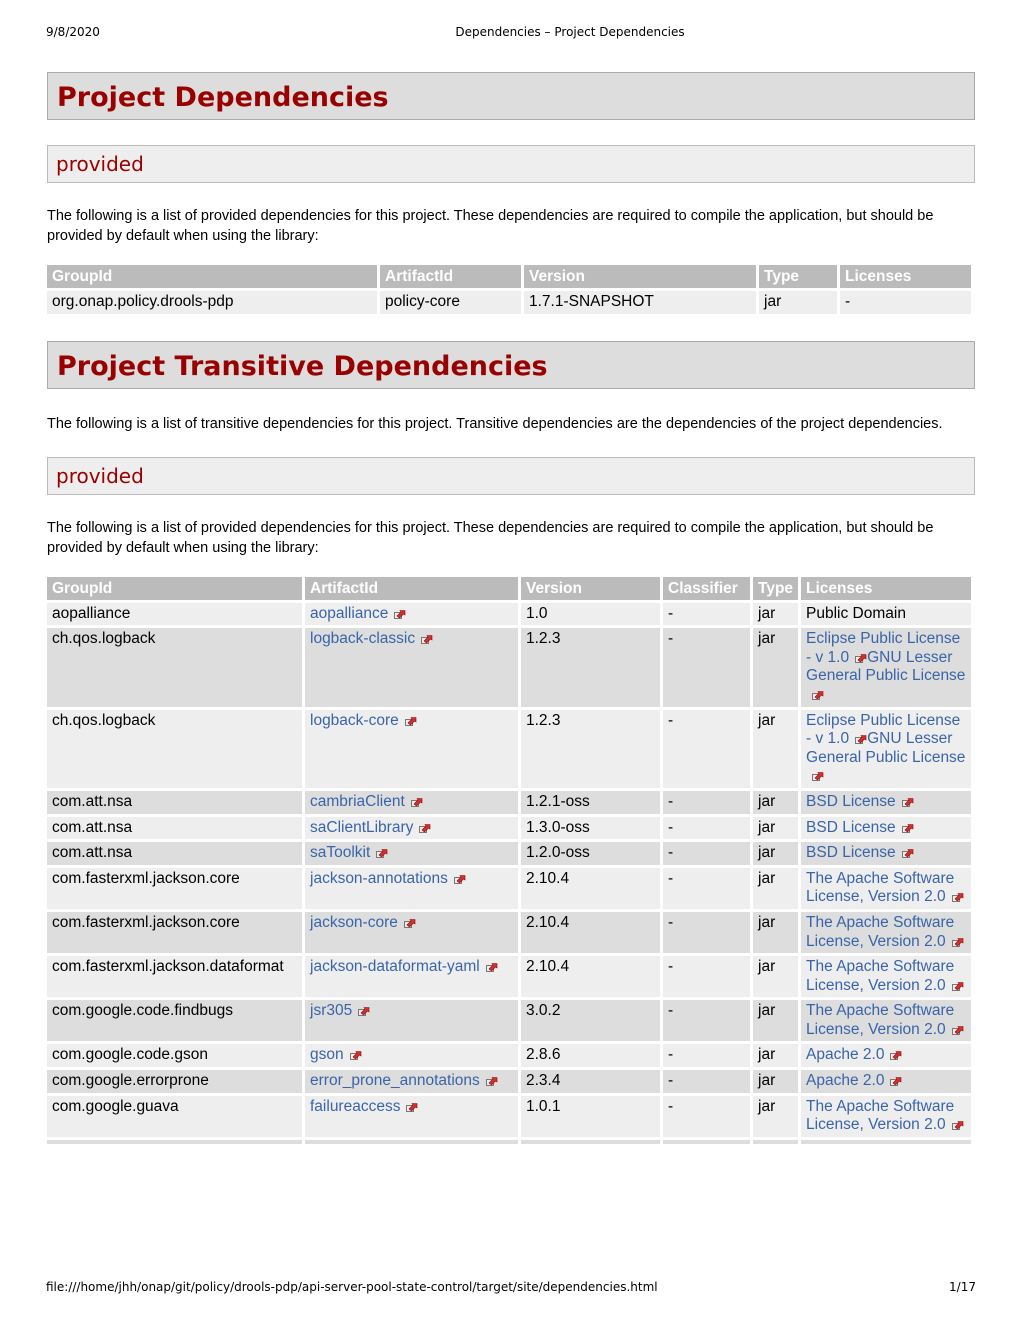 This screenshot has height=1320, width=1020. I want to click on cell-licenses: Public Domain, so click(886, 614).